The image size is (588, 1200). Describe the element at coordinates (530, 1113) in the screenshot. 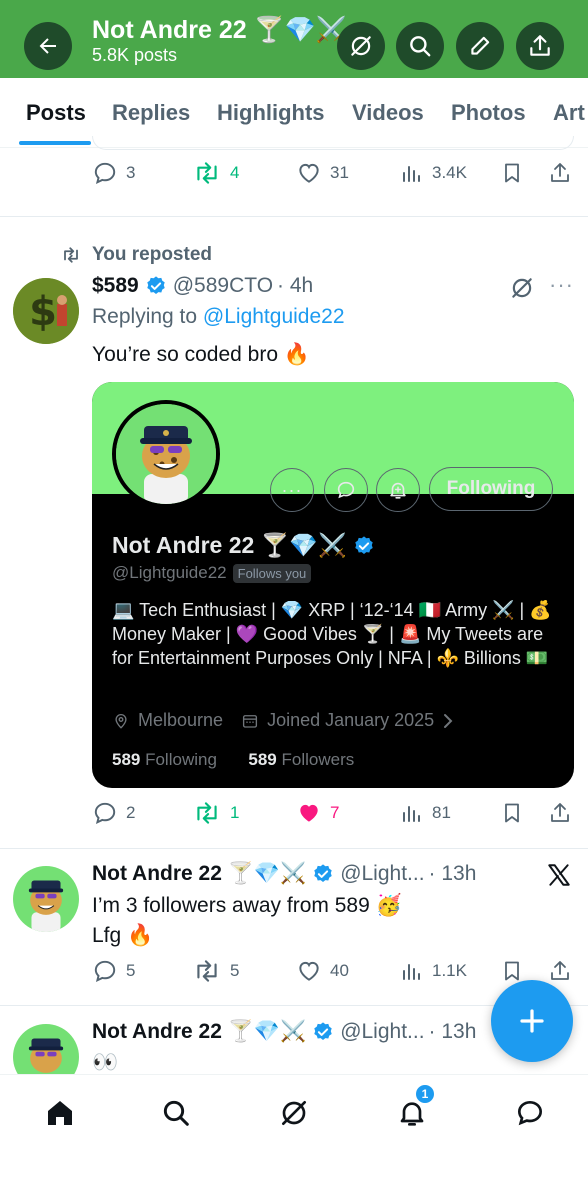

I see `nav-messages` at that location.